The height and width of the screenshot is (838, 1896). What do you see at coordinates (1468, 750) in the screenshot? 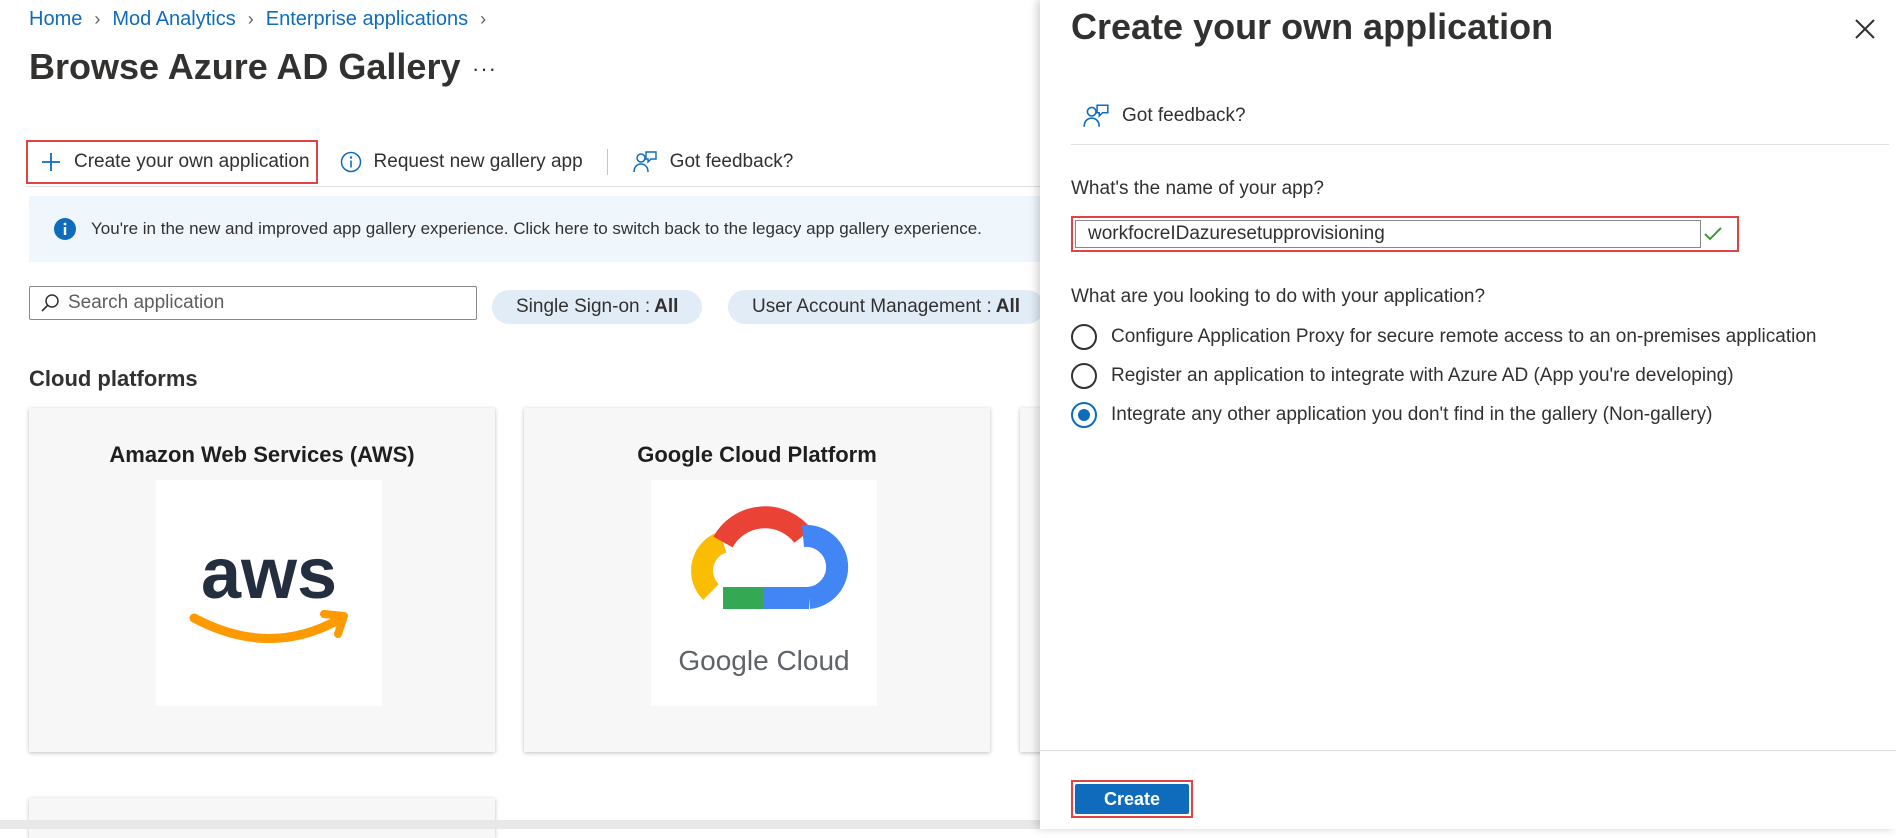
I see `footer-divider` at bounding box center [1468, 750].